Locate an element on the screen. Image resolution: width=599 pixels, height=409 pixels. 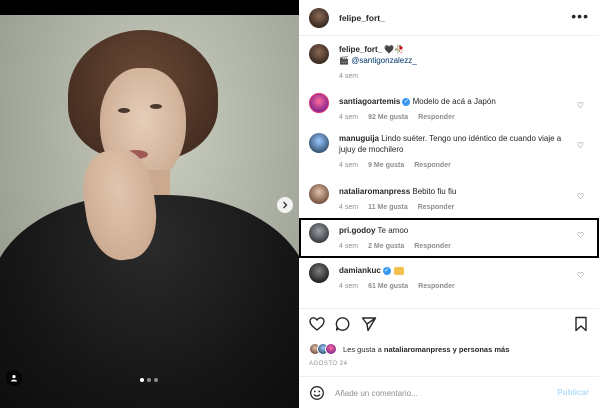
emoji-icon is located at coordinates (317, 393).